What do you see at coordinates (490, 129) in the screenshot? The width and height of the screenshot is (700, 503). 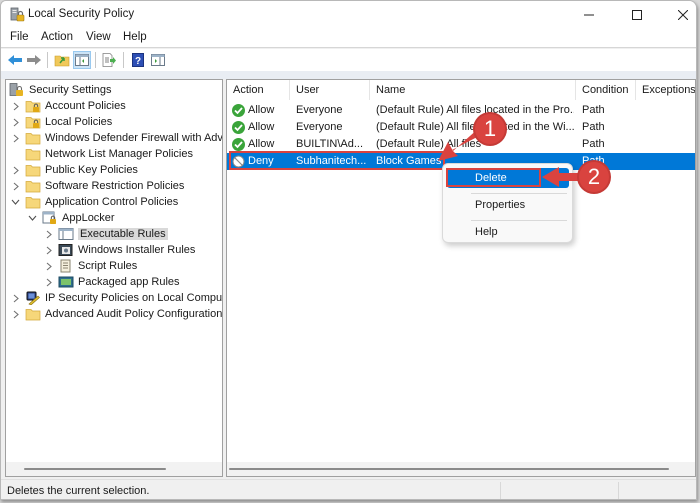 I see `annotation-step-1: 1` at bounding box center [490, 129].